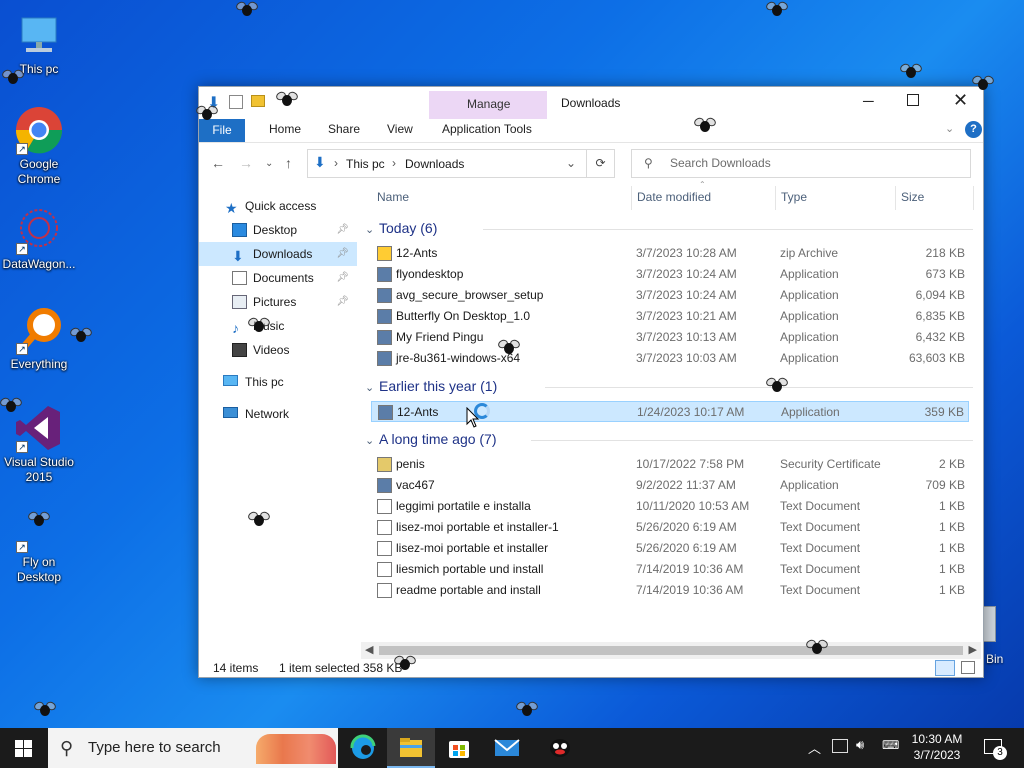 The image size is (1024, 768). Describe the element at coordinates (39, 338) in the screenshot. I see `desktop-icon-everything: ↗ Everything` at that location.